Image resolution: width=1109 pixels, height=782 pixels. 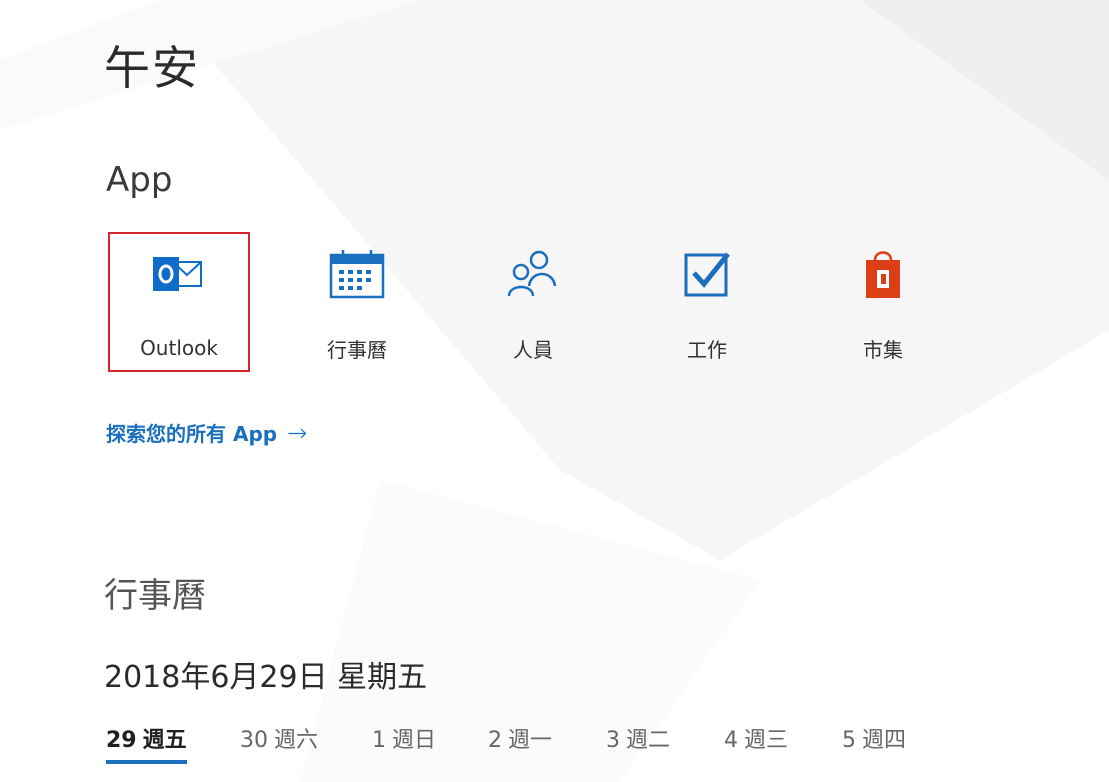 I want to click on day-weekday: 週日, so click(x=414, y=740).